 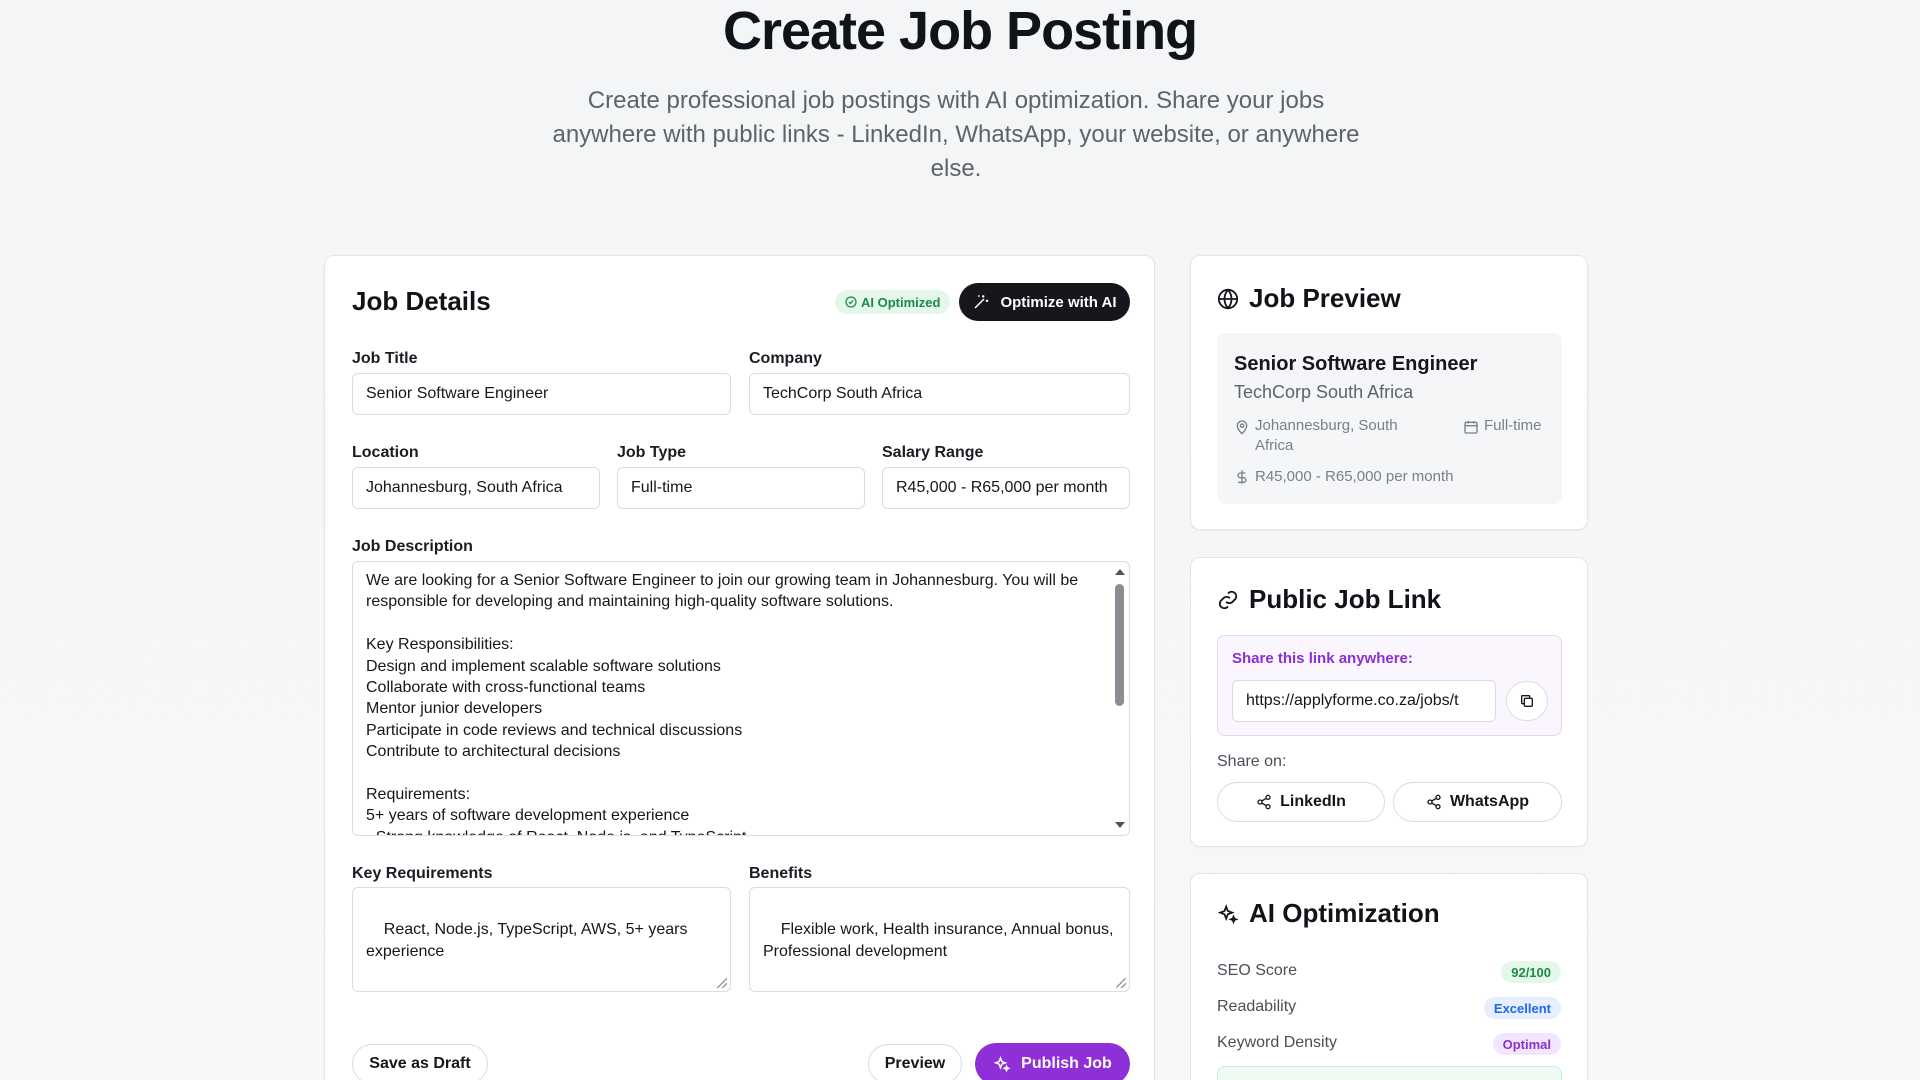 I want to click on readability-badge: Excellent, so click(x=1522, y=1008).